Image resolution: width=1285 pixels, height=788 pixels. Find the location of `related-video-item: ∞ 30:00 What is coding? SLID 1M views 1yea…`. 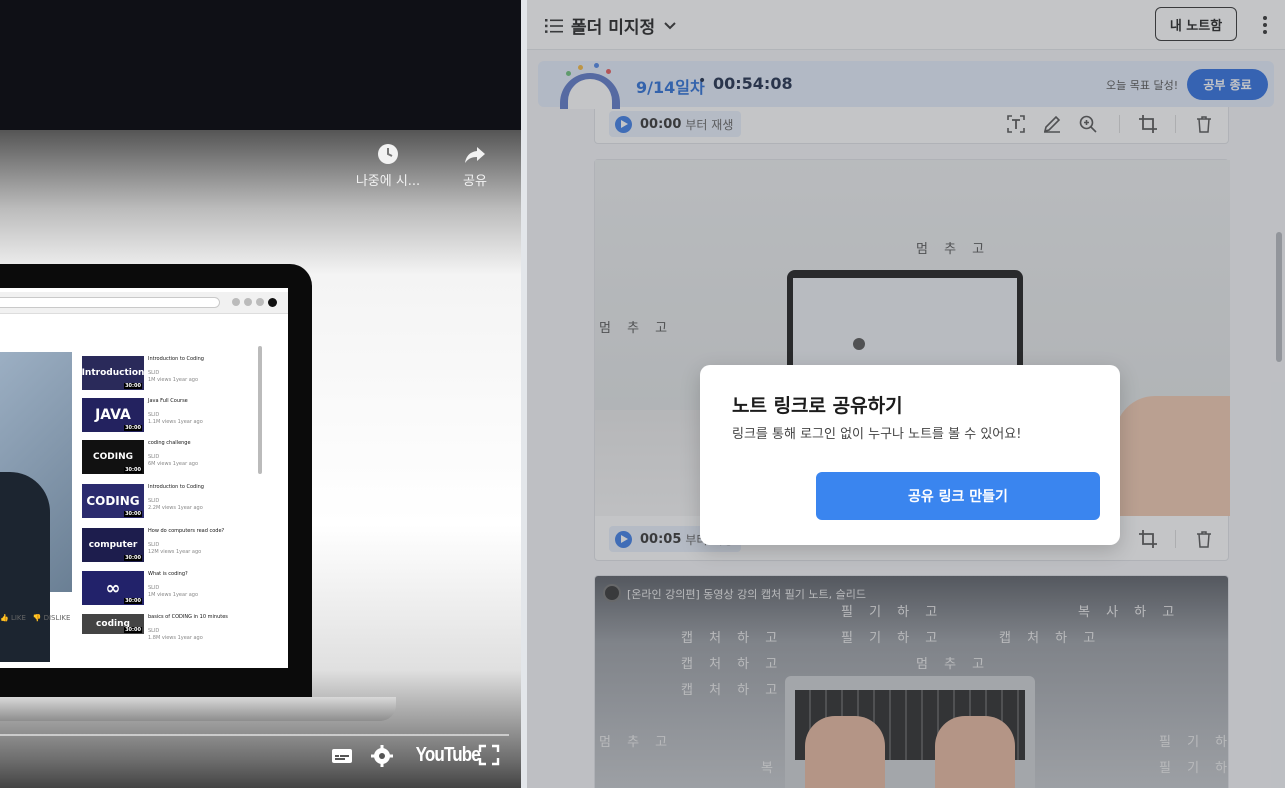

related-video-item: ∞ 30:00 What is coding? SLID 1M views 1yea… is located at coordinates (177, 590).